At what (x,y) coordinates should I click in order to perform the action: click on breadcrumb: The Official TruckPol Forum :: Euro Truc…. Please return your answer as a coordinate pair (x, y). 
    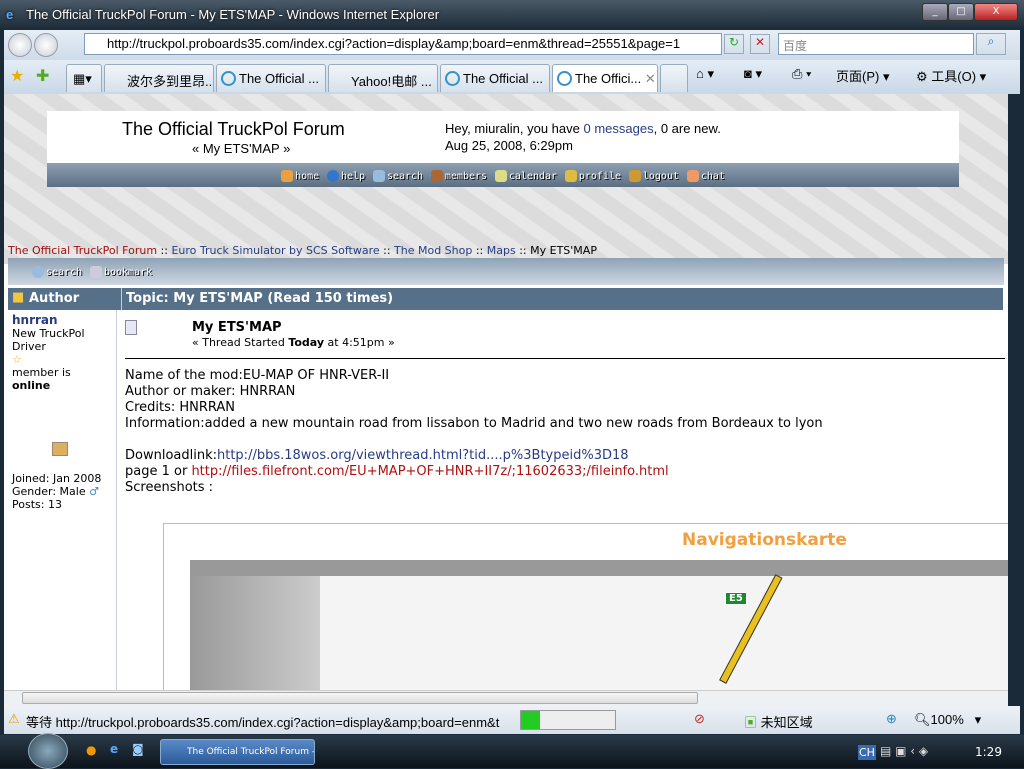
    Looking at the image, I should click on (302, 250).